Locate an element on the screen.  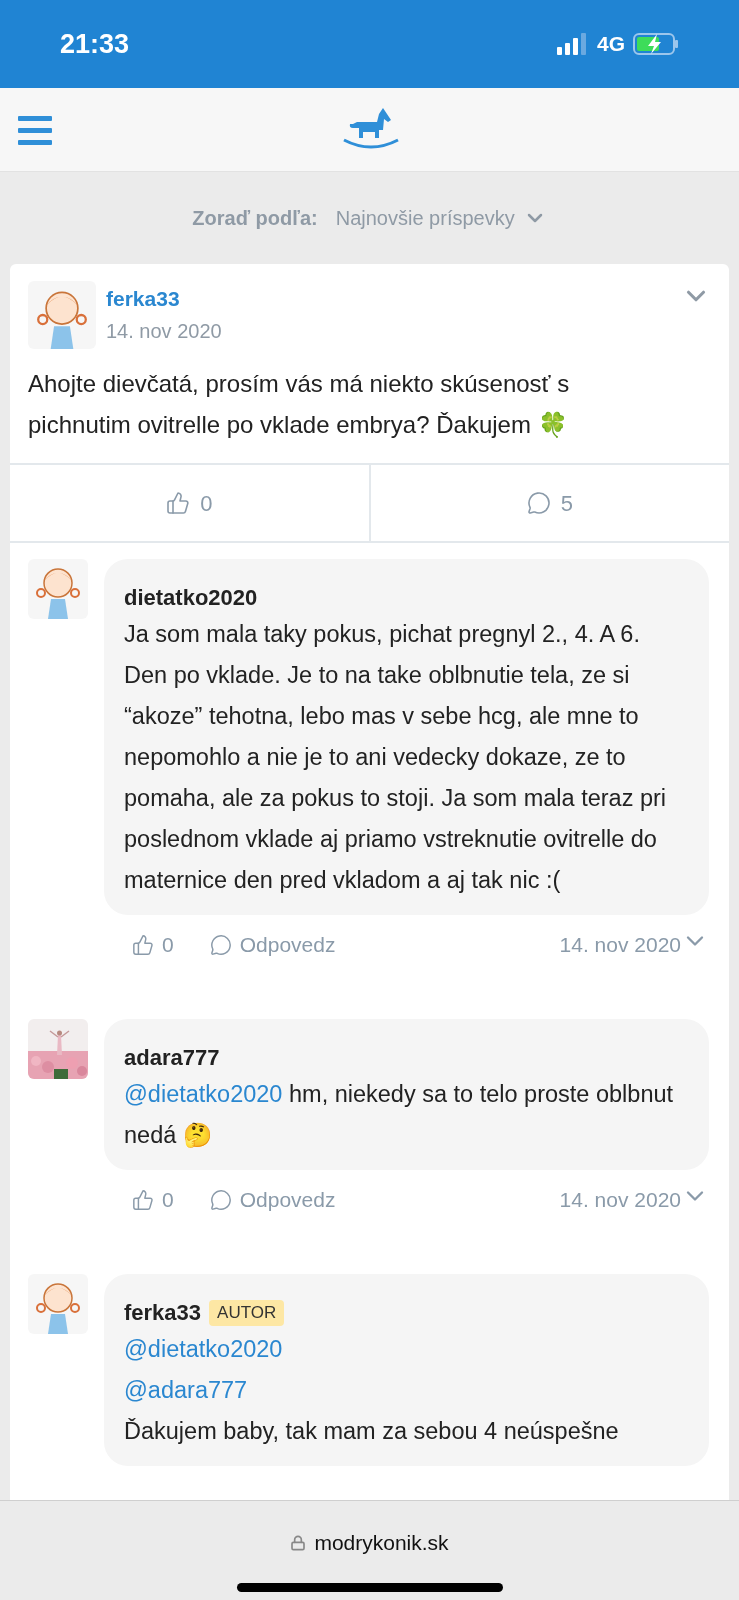
sort-label: Zoraď podľa: is located at coordinates (255, 218).